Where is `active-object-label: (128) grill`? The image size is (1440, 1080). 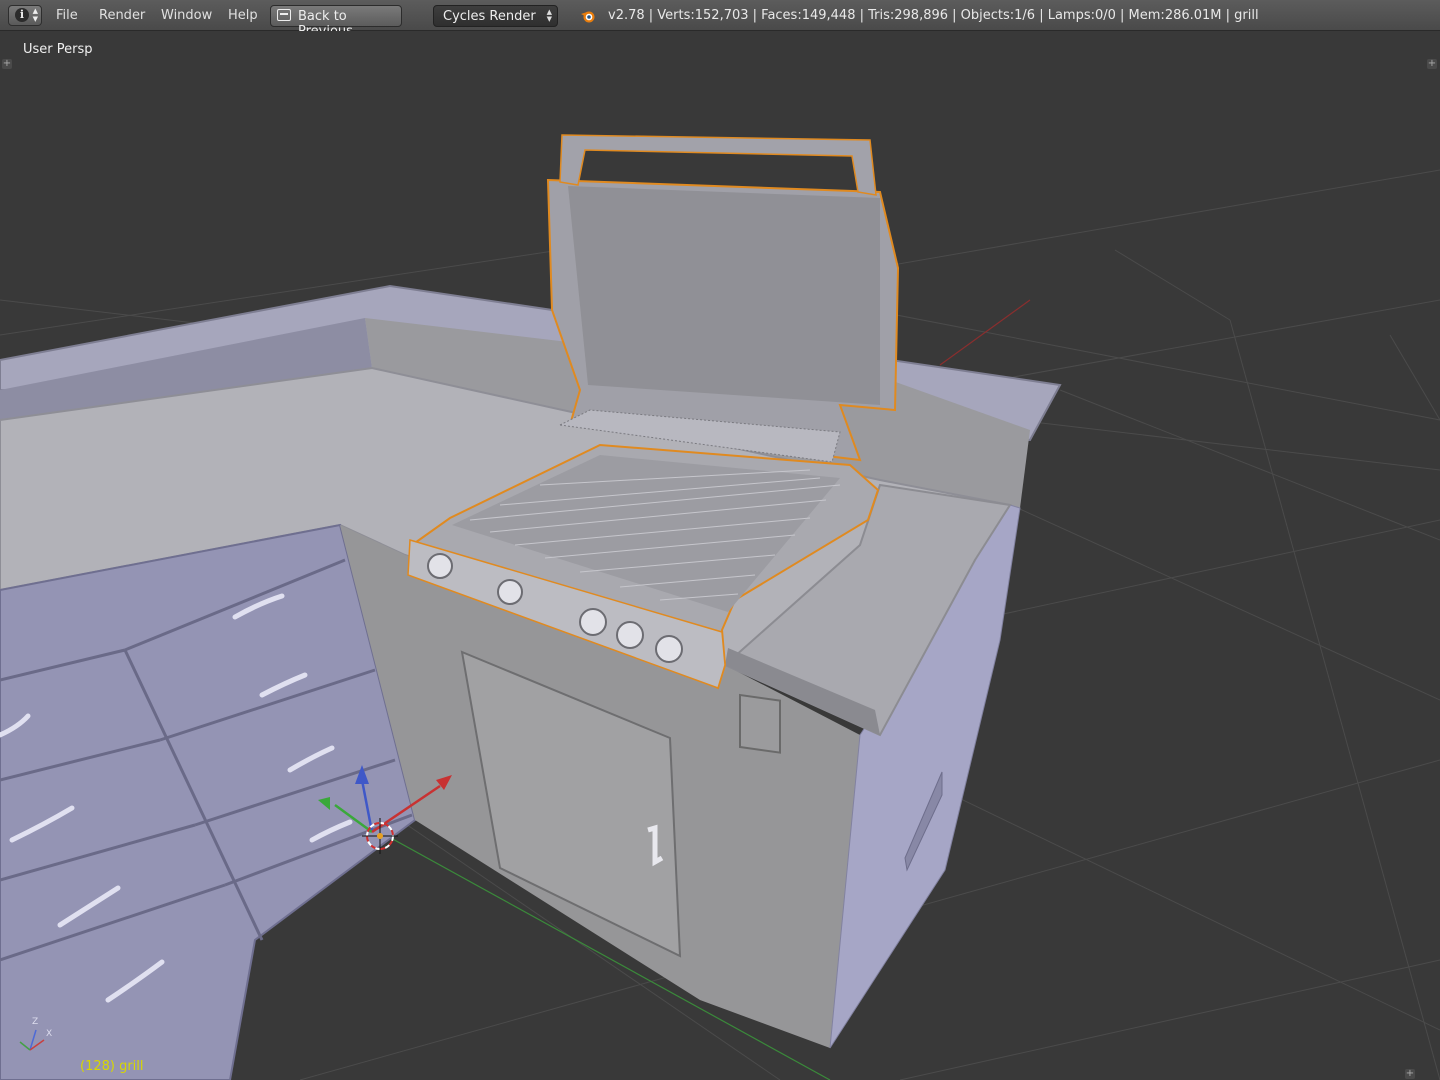 active-object-label: (128) grill is located at coordinates (112, 1066).